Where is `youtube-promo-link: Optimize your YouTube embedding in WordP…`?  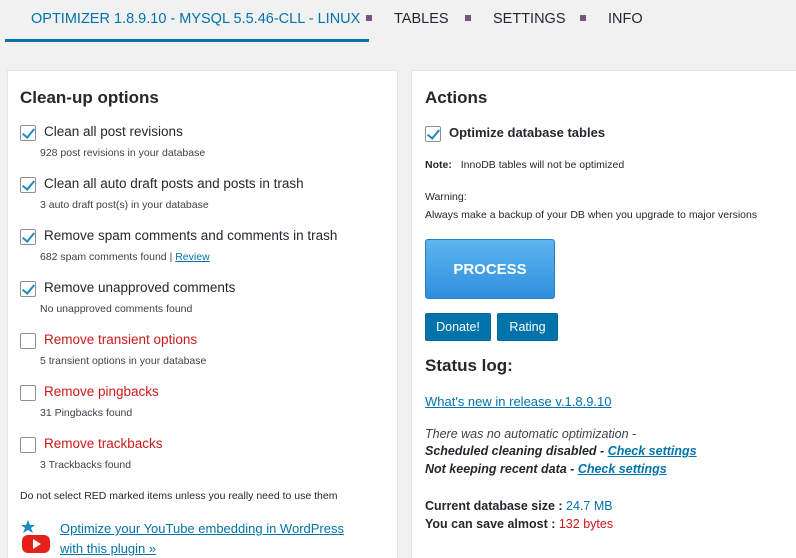 youtube-promo-link: Optimize your YouTube embedding in WordP… is located at coordinates (220, 538).